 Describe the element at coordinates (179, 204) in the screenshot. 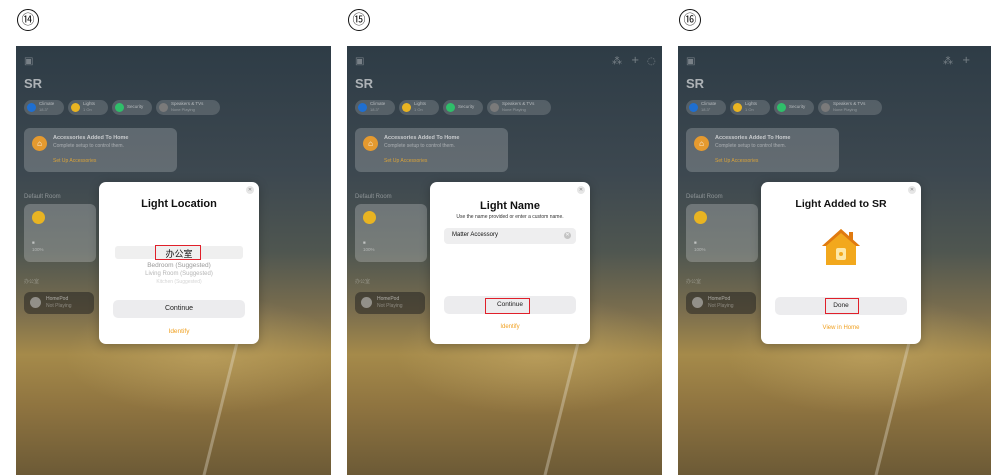

I see `dialog-title: Light Location` at that location.